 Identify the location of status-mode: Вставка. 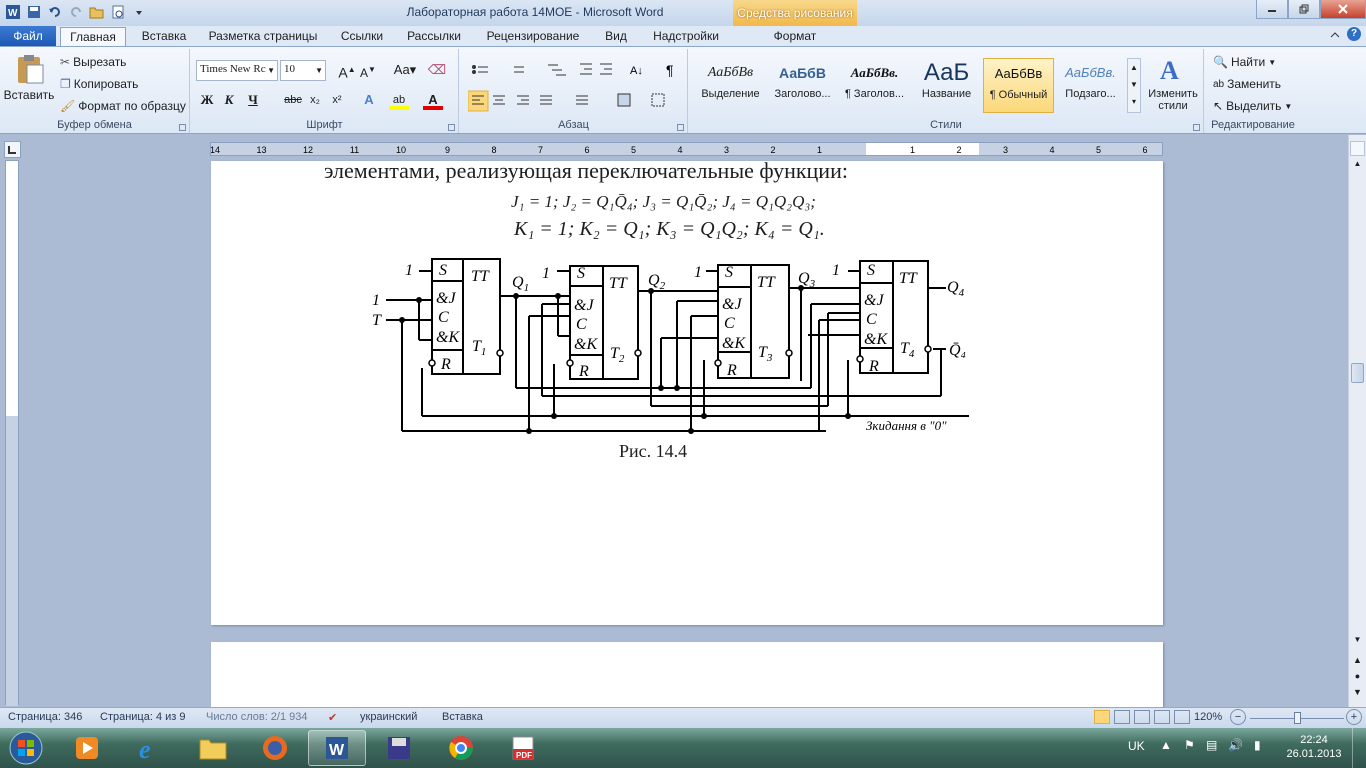
(462, 717).